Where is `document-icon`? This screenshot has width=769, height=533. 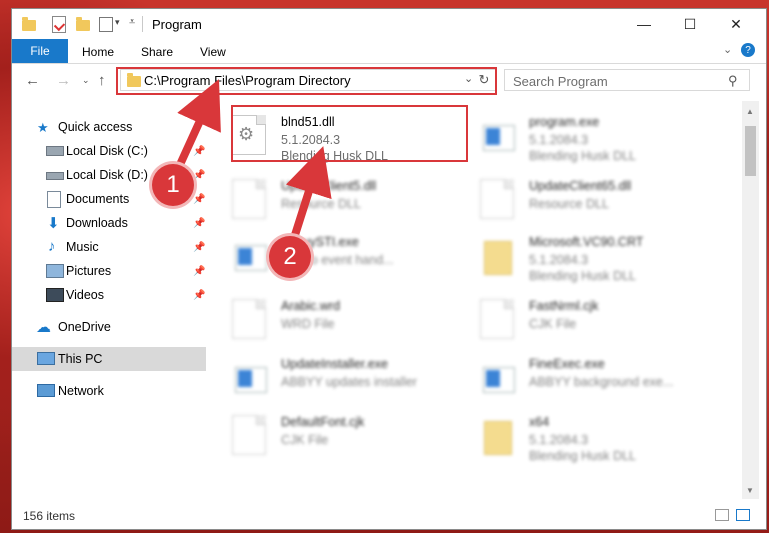
document-icon is located at coordinates (497, 319).